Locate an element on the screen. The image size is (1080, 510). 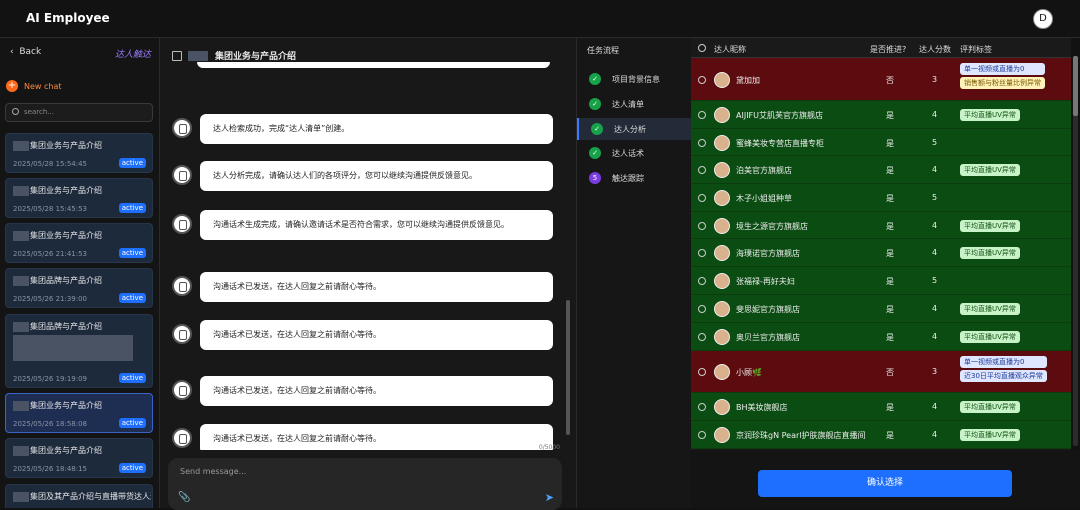
search-icon is located at coordinates (15, 111).